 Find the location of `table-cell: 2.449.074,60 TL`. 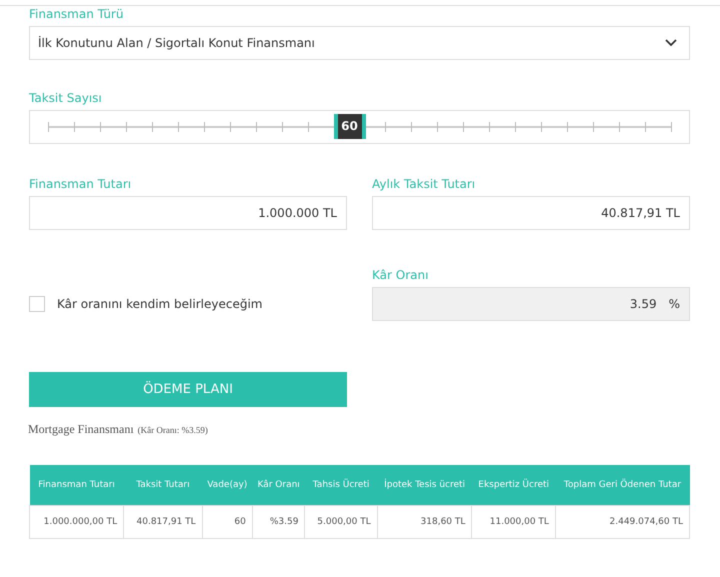

table-cell: 2.449.074,60 TL is located at coordinates (622, 522).